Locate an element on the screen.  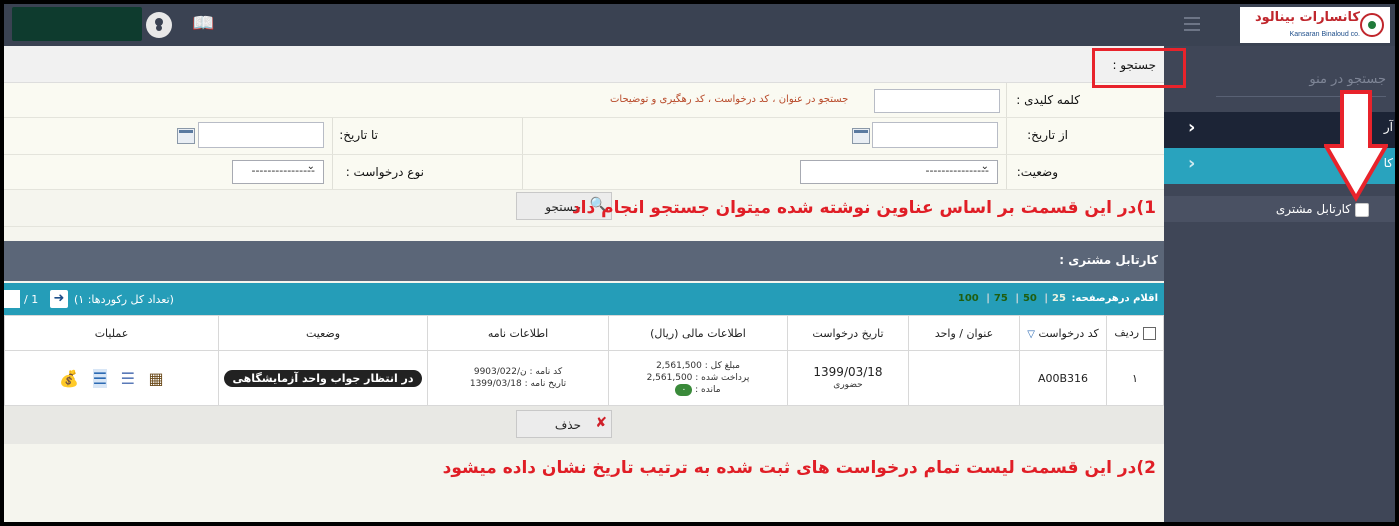
cartable-title: کارتابل مشتری : is located at coordinates (1108, 260).